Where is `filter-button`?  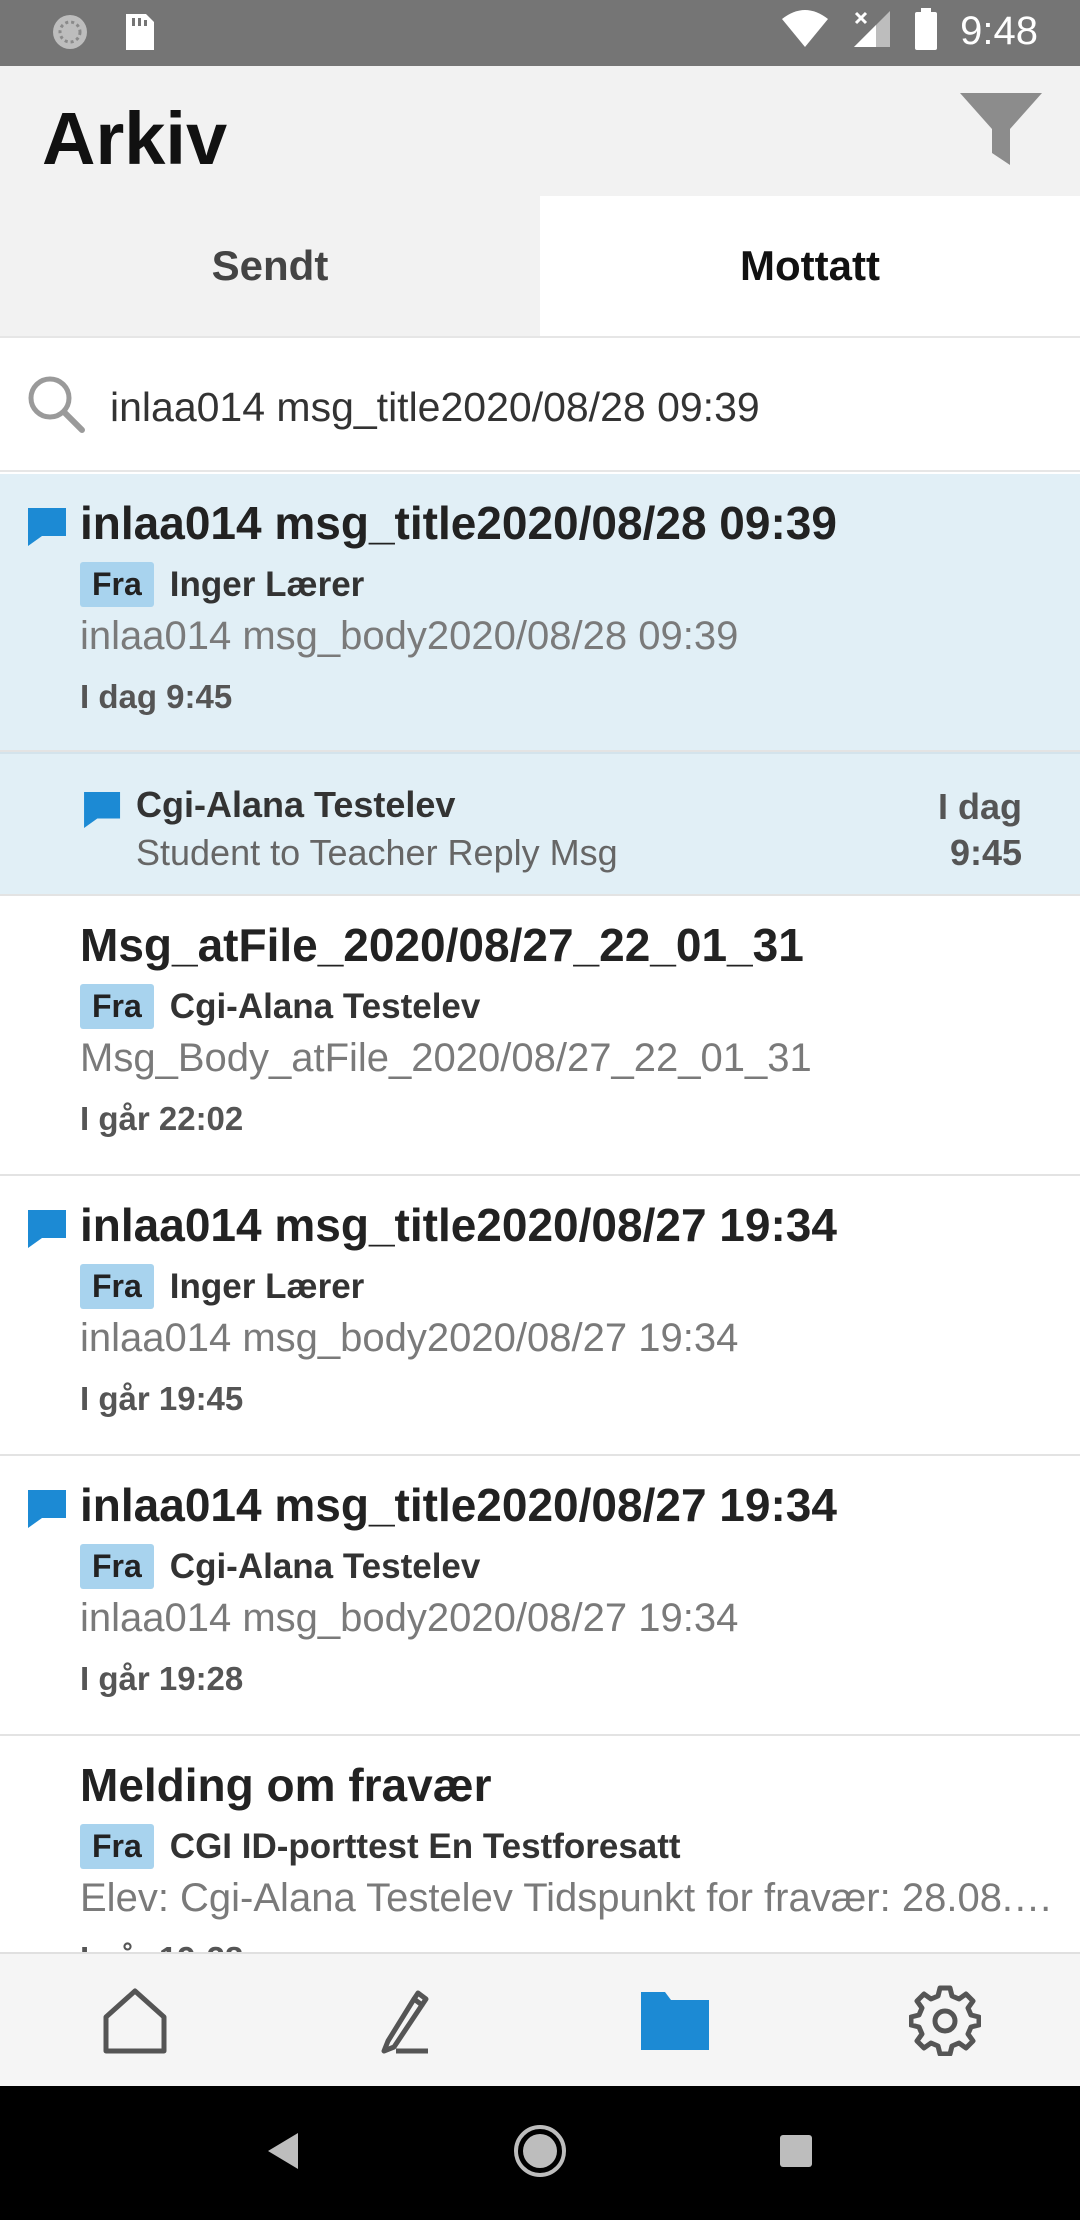 filter-button is located at coordinates (1001, 129).